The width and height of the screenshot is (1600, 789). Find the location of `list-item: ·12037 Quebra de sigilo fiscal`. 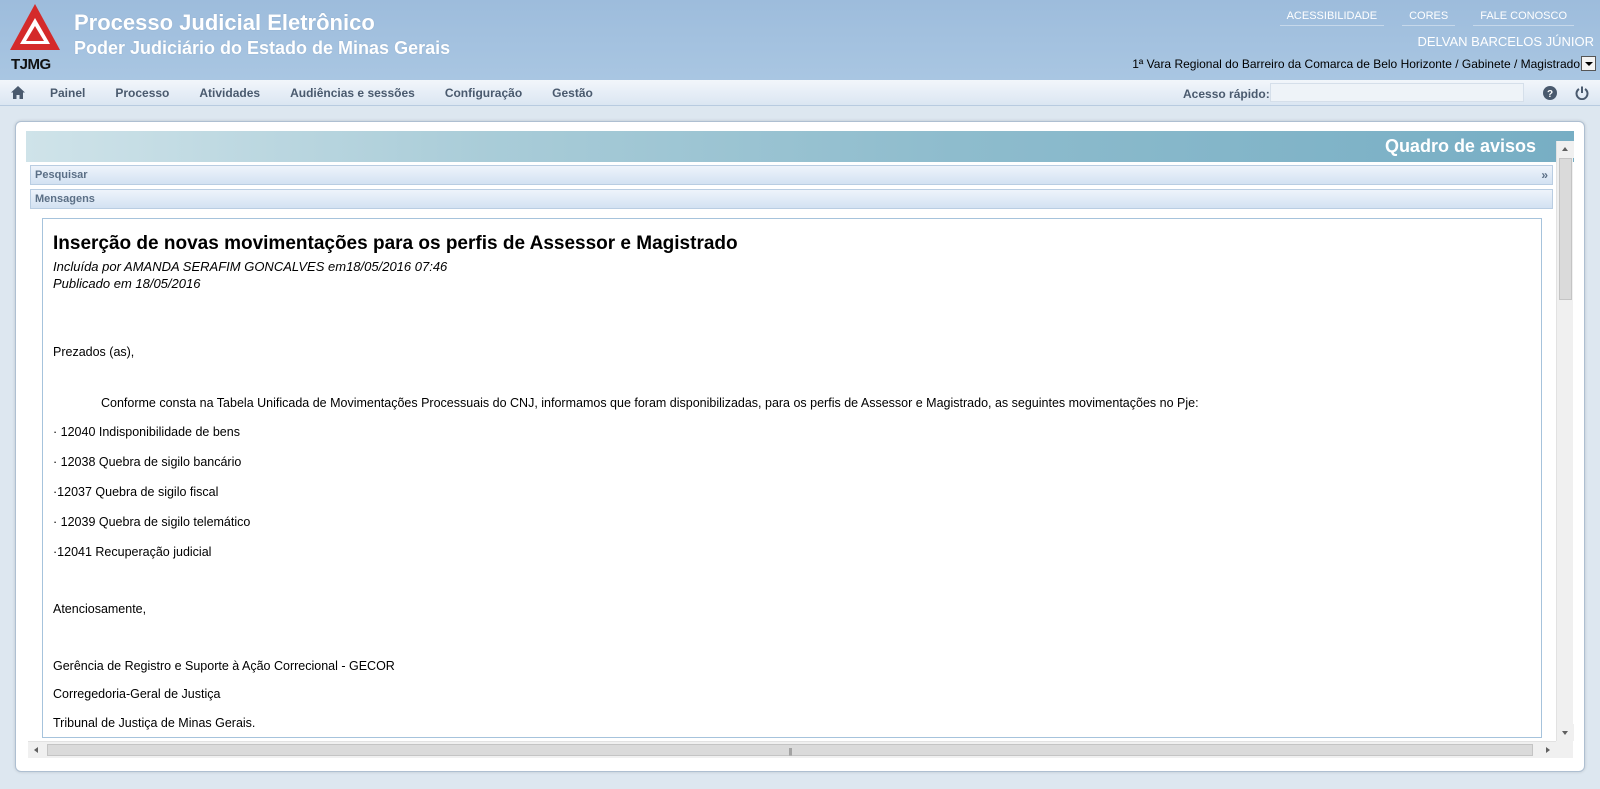

list-item: ·12037 Quebra de sigilo fiscal is located at coordinates (136, 492).